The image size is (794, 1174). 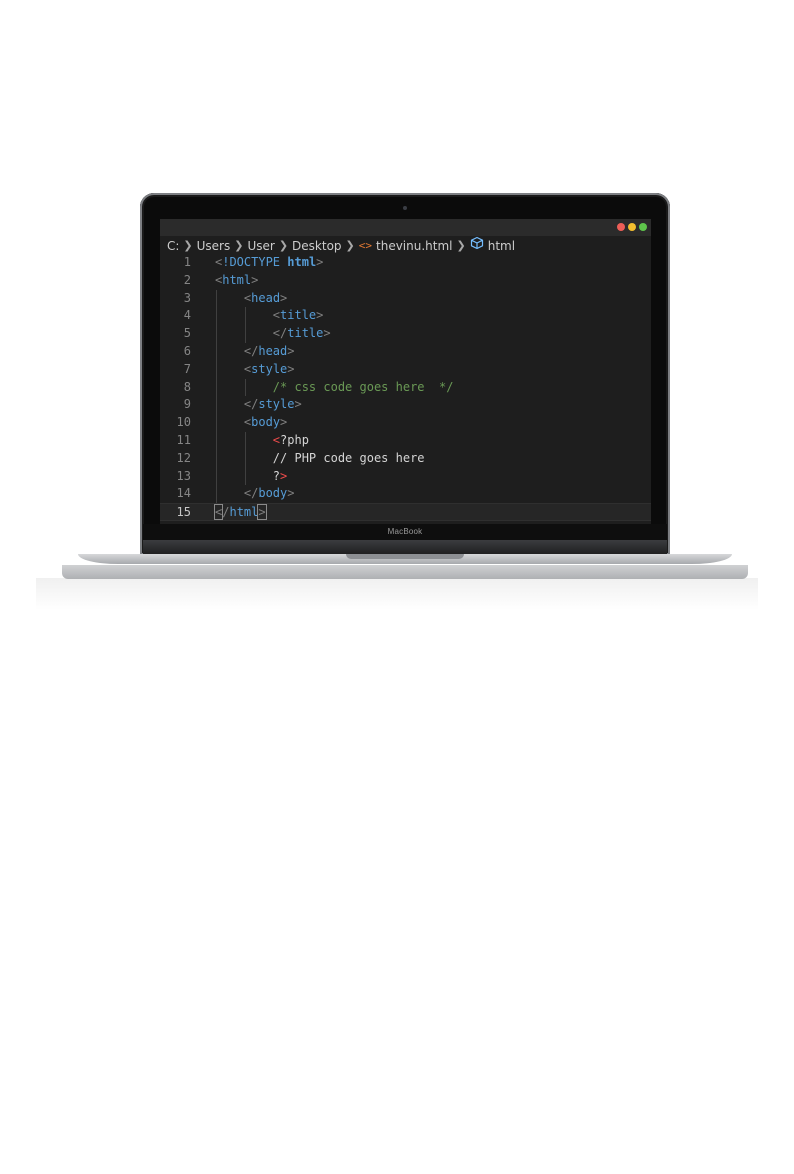 I want to click on code-text: // PHP code goes here, so click(x=320, y=459).